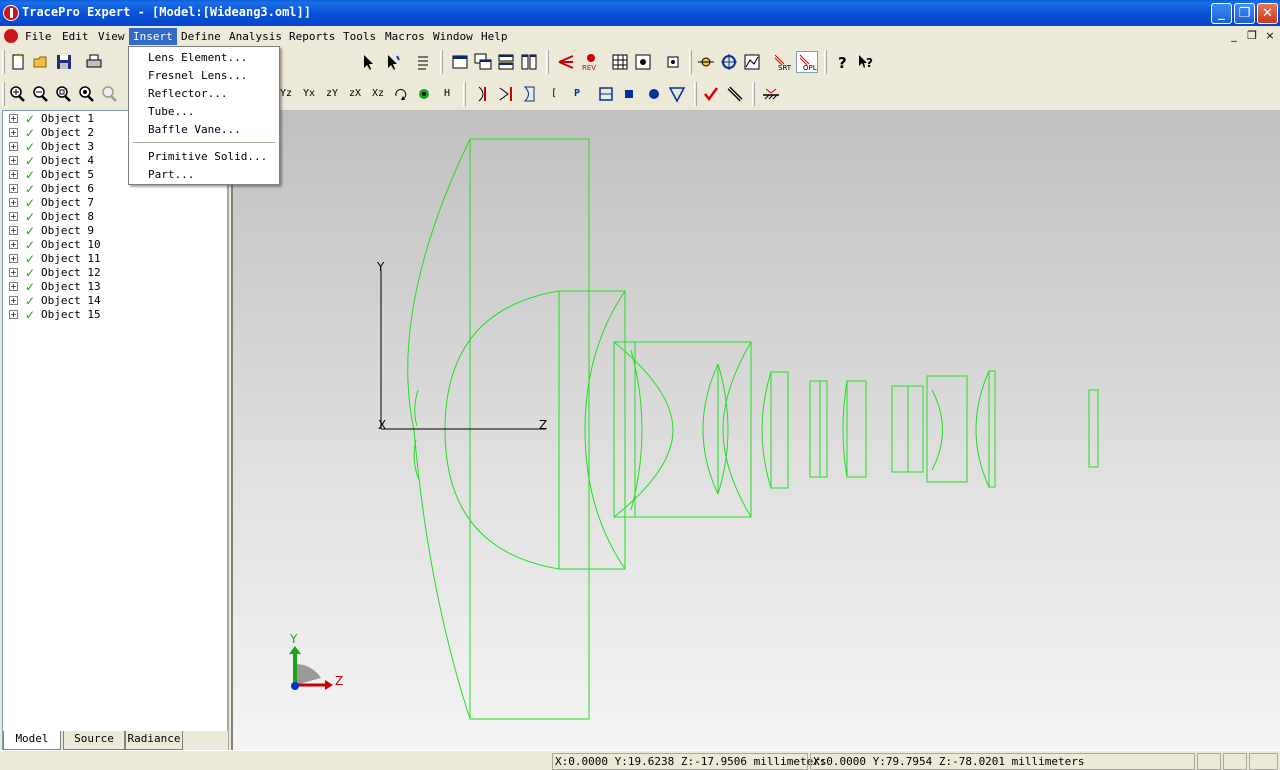 This screenshot has width=1280, height=770. What do you see at coordinates (673, 62) in the screenshot?
I see `target-icon` at bounding box center [673, 62].